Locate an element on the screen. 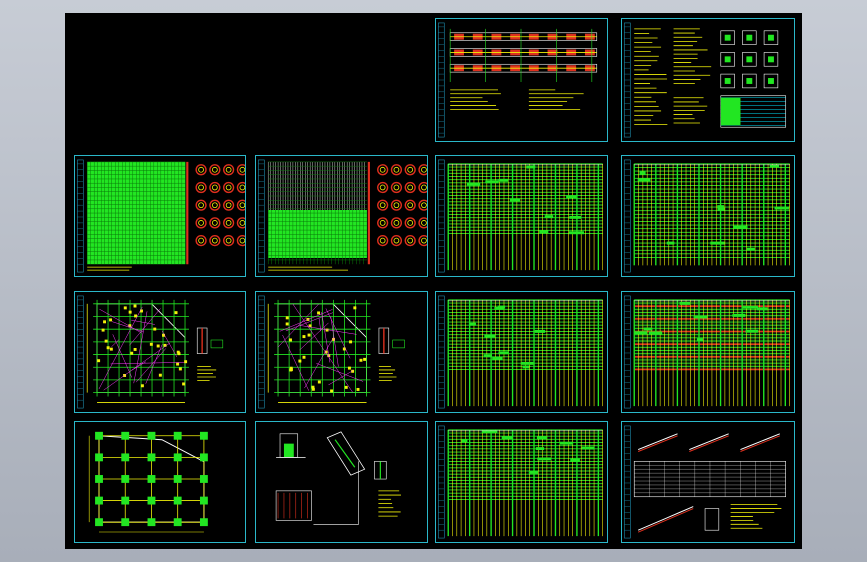 The width and height of the screenshot is (867, 562). drawing-sheet-r1c4 is located at coordinates (708, 80).